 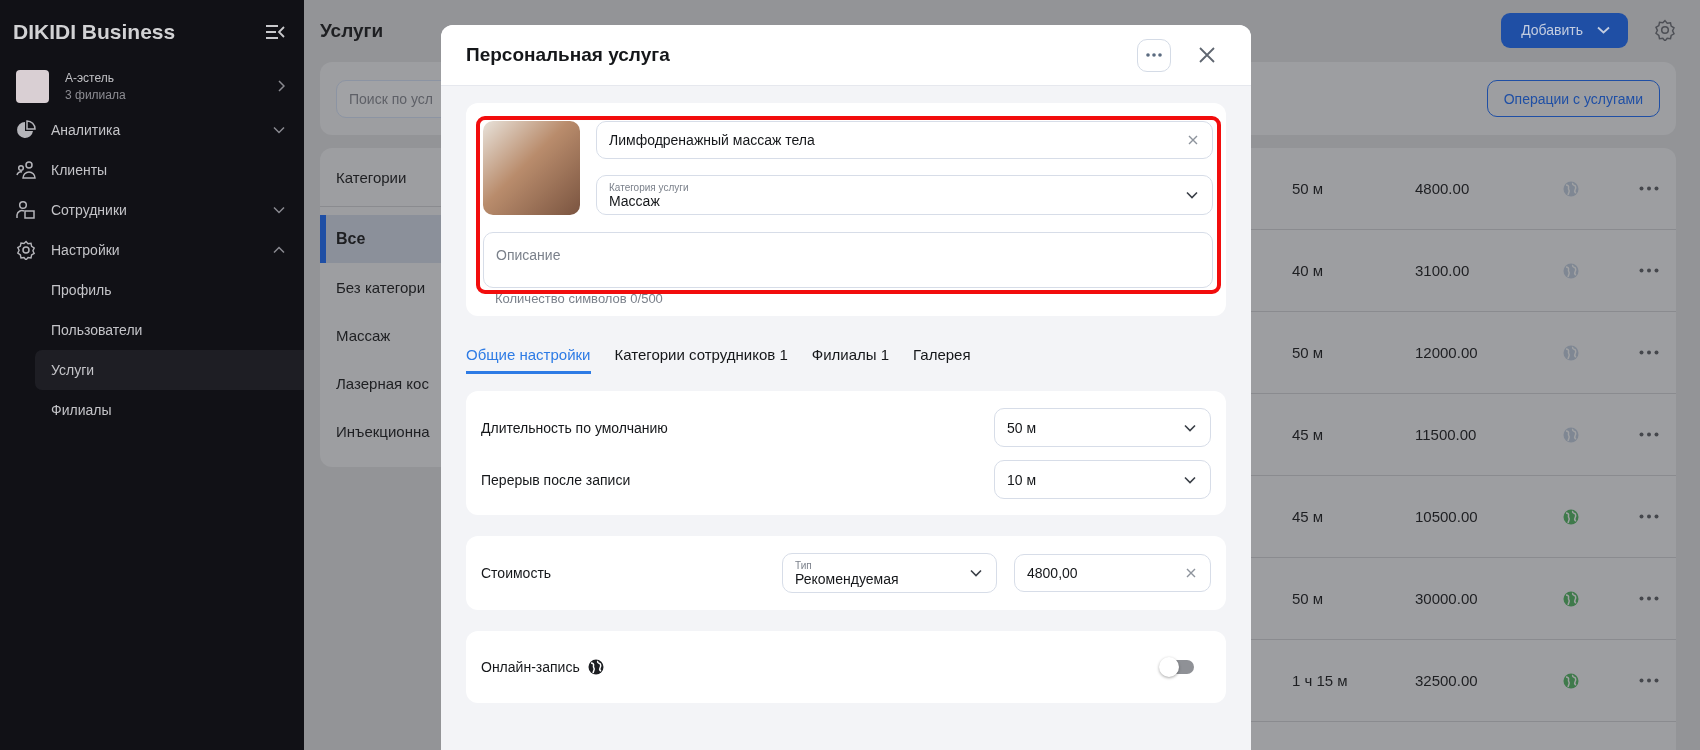 What do you see at coordinates (1447, 516) in the screenshot?
I see `price-cell-text: 10500.00` at bounding box center [1447, 516].